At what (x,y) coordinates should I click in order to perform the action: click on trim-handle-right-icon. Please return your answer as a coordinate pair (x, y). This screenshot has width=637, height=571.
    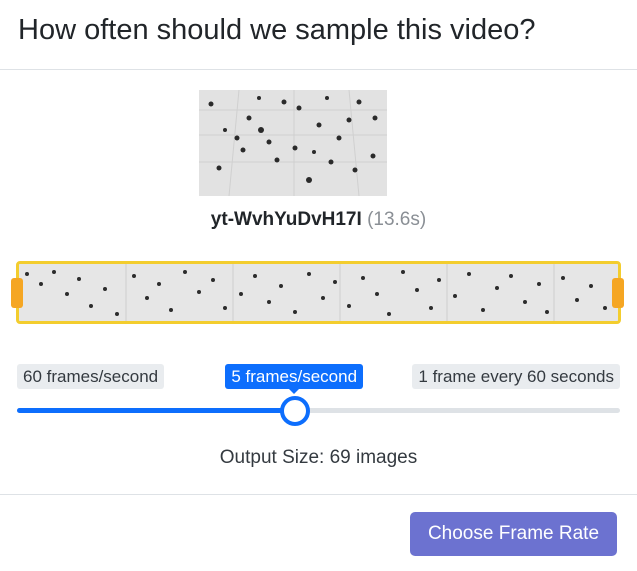
    Looking at the image, I should click on (618, 293).